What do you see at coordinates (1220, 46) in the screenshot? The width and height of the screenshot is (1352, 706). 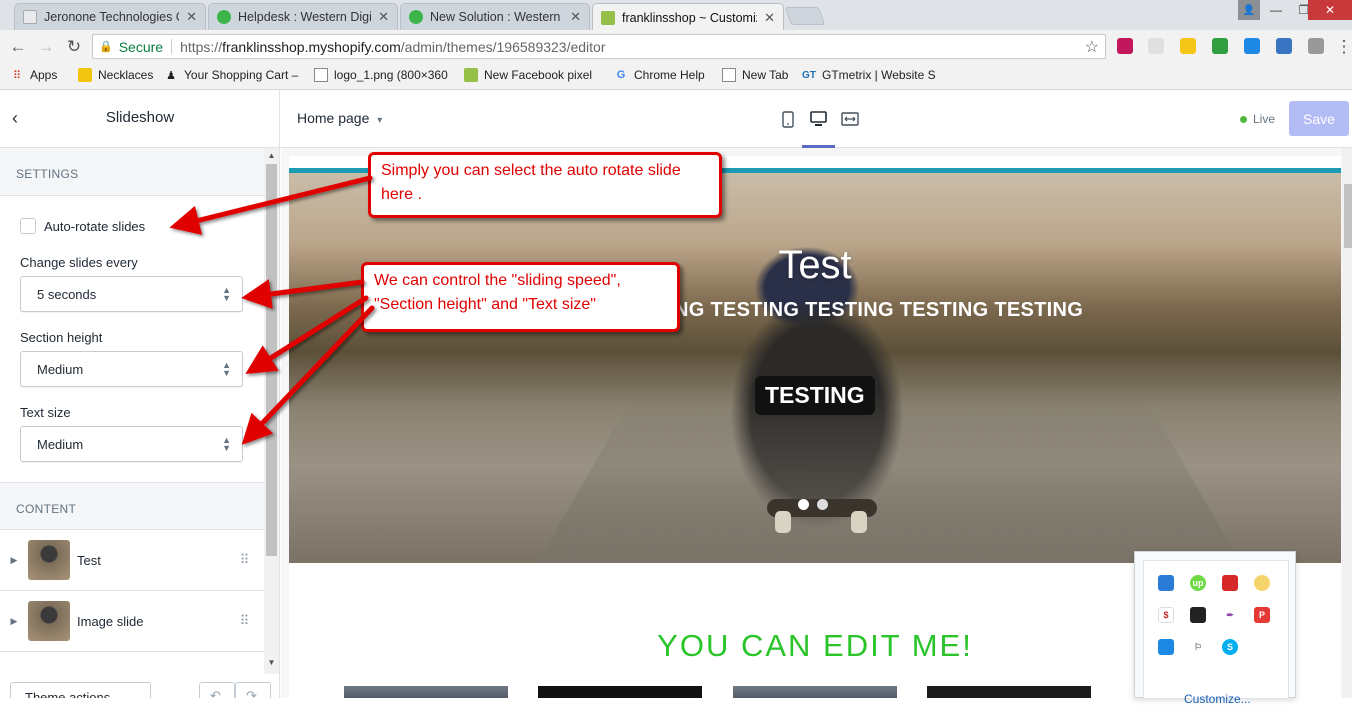 I see `extension-plus-icon` at bounding box center [1220, 46].